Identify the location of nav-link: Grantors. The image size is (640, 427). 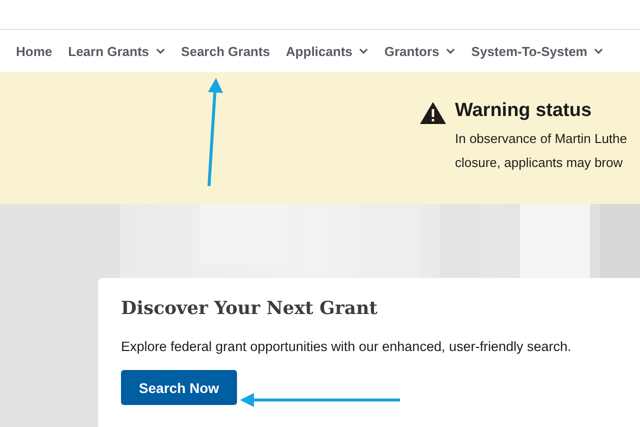
(420, 51).